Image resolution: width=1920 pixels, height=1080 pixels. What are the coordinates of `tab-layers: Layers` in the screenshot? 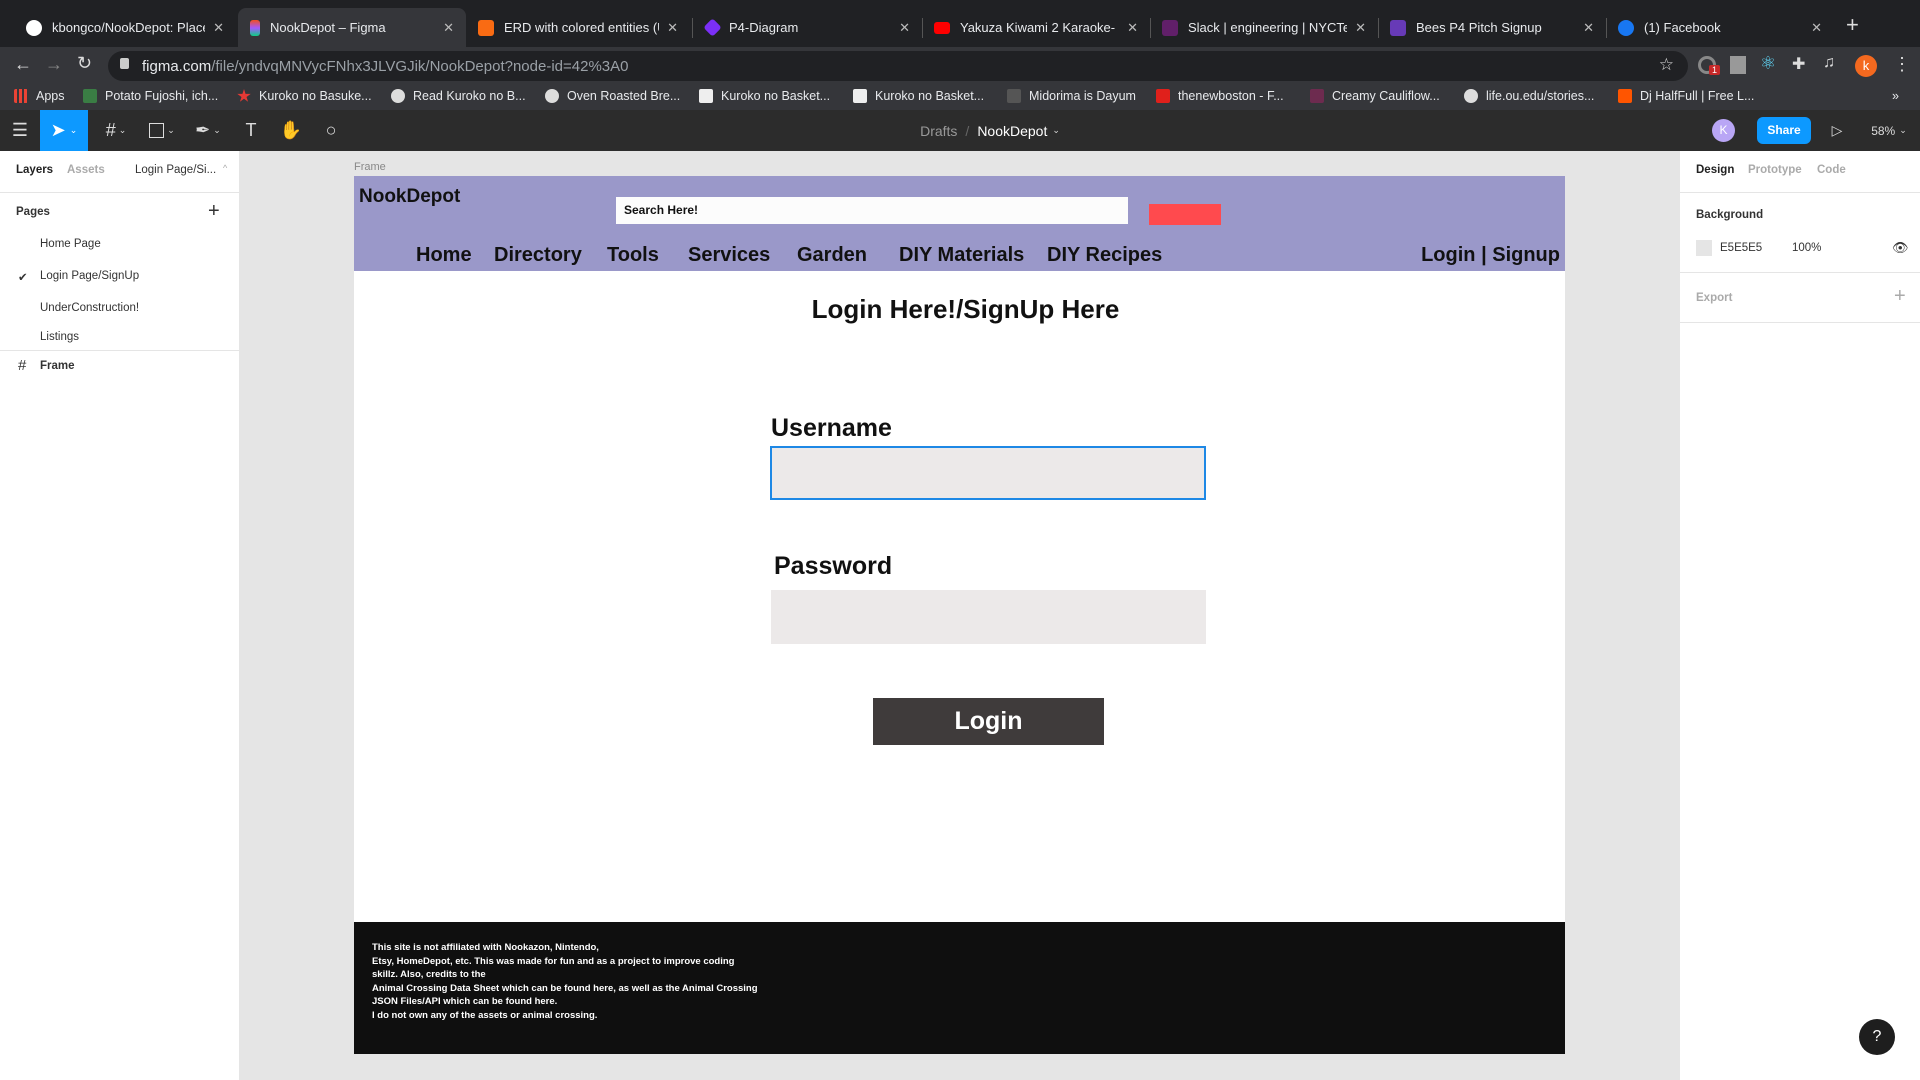 It's located at (34, 170).